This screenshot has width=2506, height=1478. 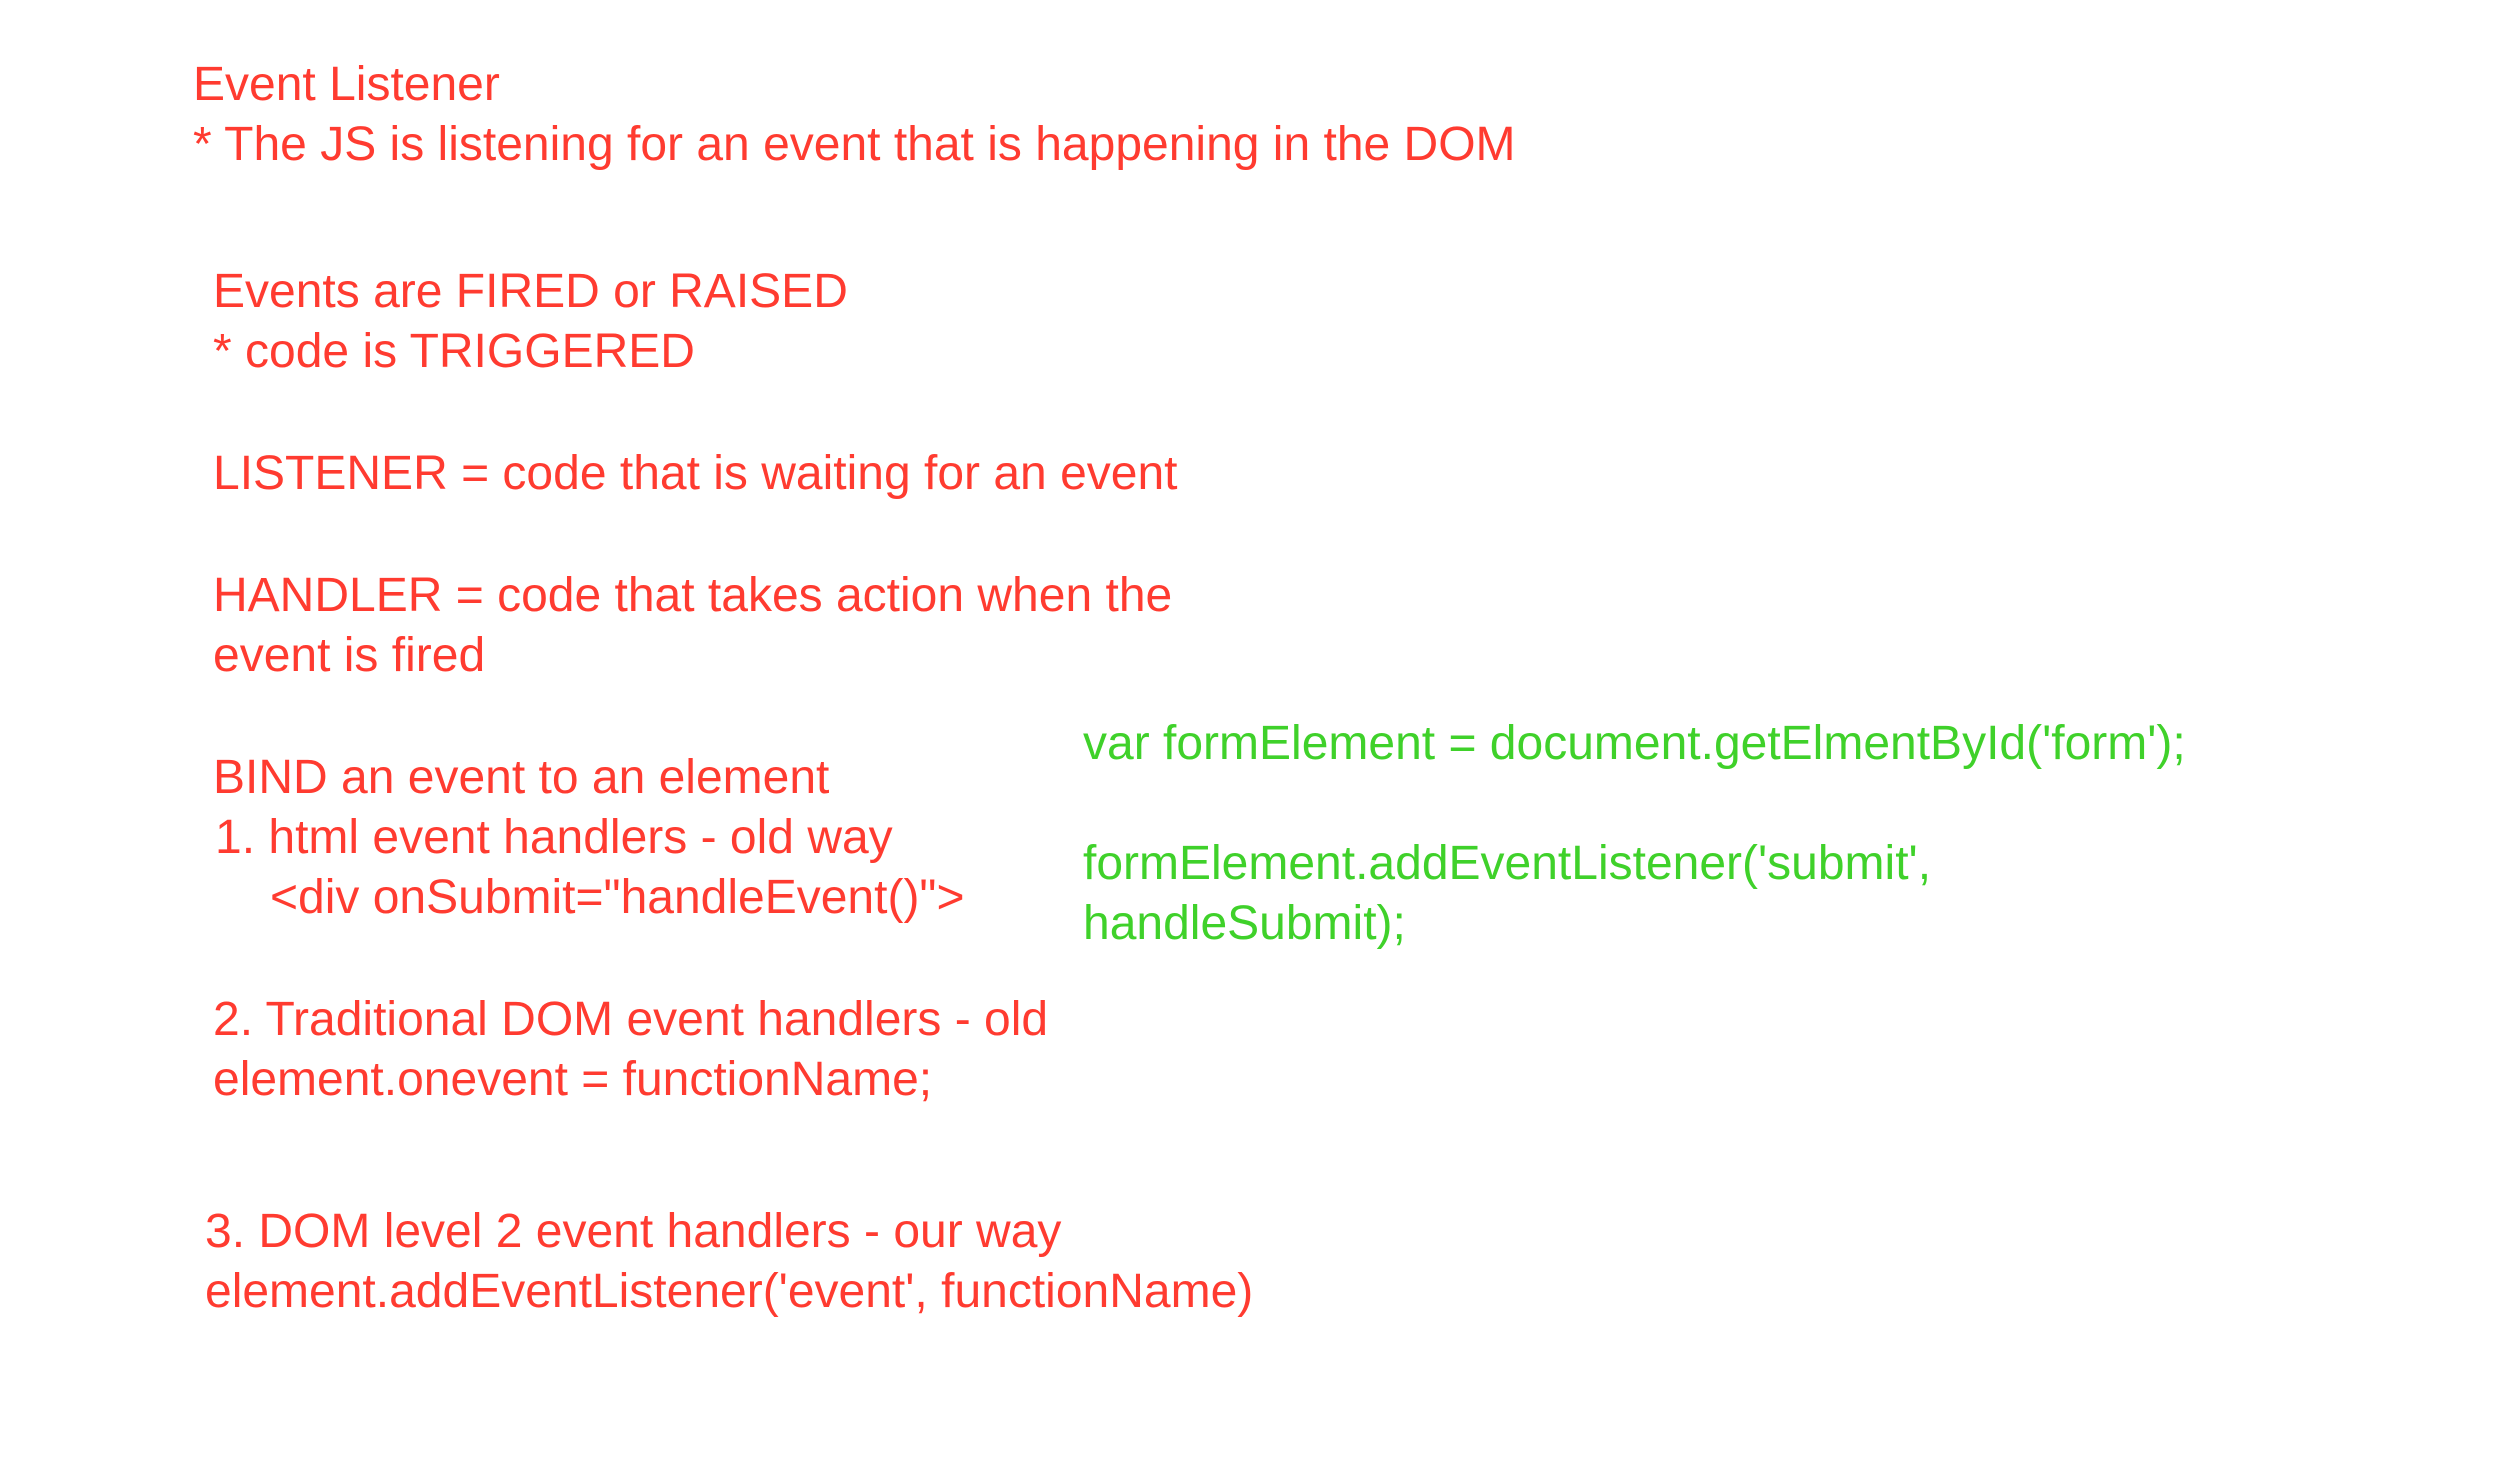 What do you see at coordinates (346, 84) in the screenshot?
I see `notes-title: Event Listener` at bounding box center [346, 84].